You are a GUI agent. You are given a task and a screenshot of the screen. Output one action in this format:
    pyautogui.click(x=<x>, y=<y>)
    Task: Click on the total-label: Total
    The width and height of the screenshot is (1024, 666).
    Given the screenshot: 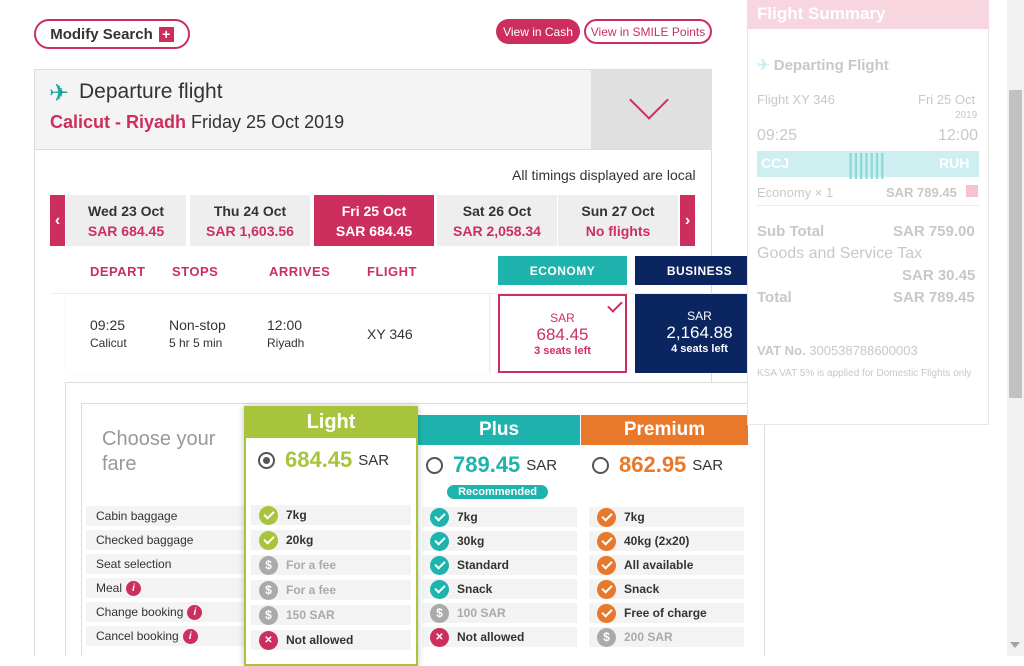 What is the action you would take?
    pyautogui.click(x=774, y=297)
    